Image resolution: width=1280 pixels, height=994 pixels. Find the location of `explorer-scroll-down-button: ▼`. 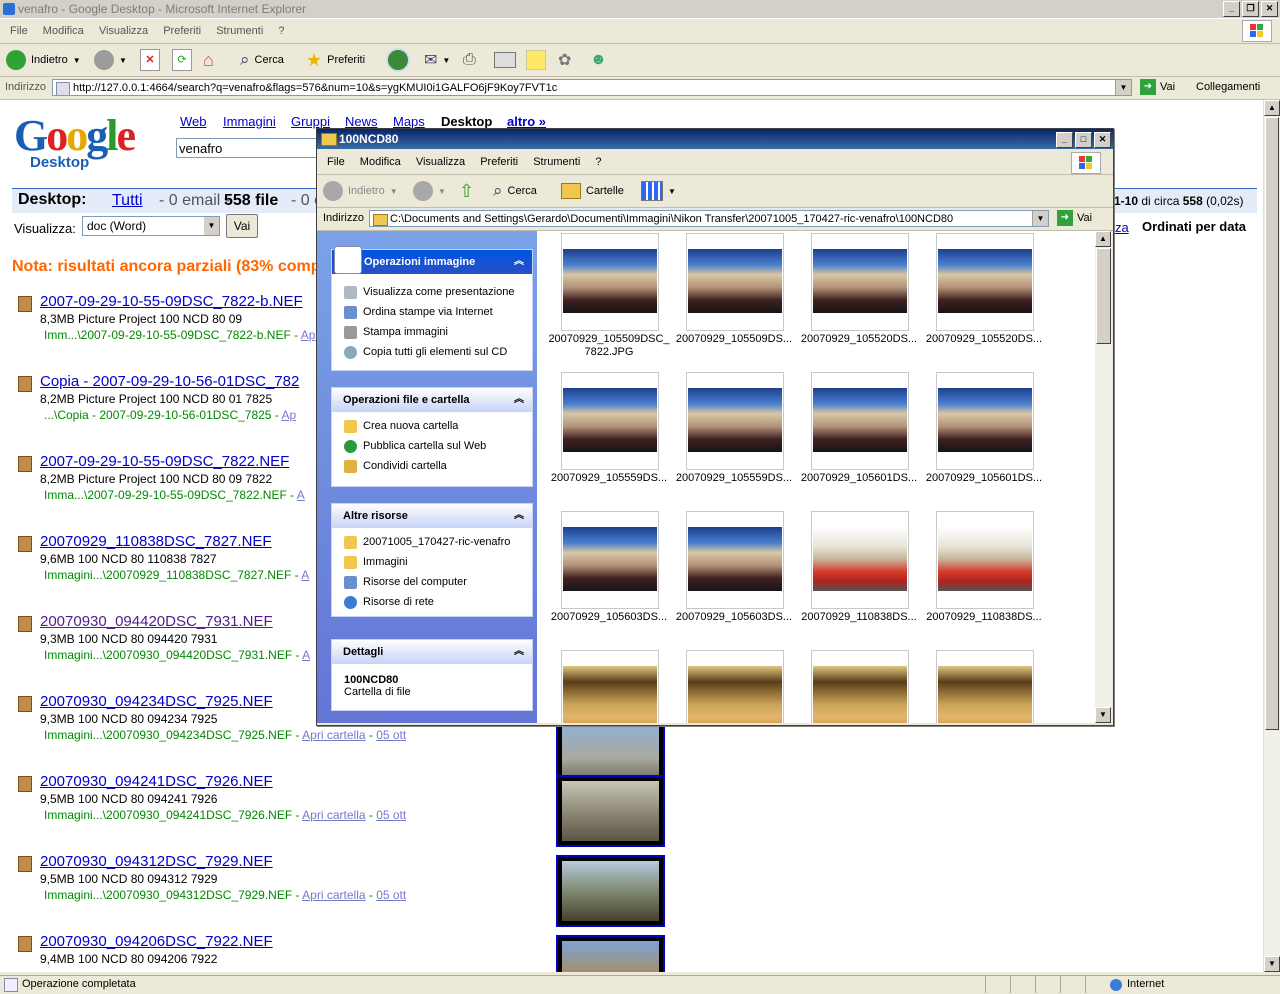

explorer-scroll-down-button: ▼ is located at coordinates (1103, 715).